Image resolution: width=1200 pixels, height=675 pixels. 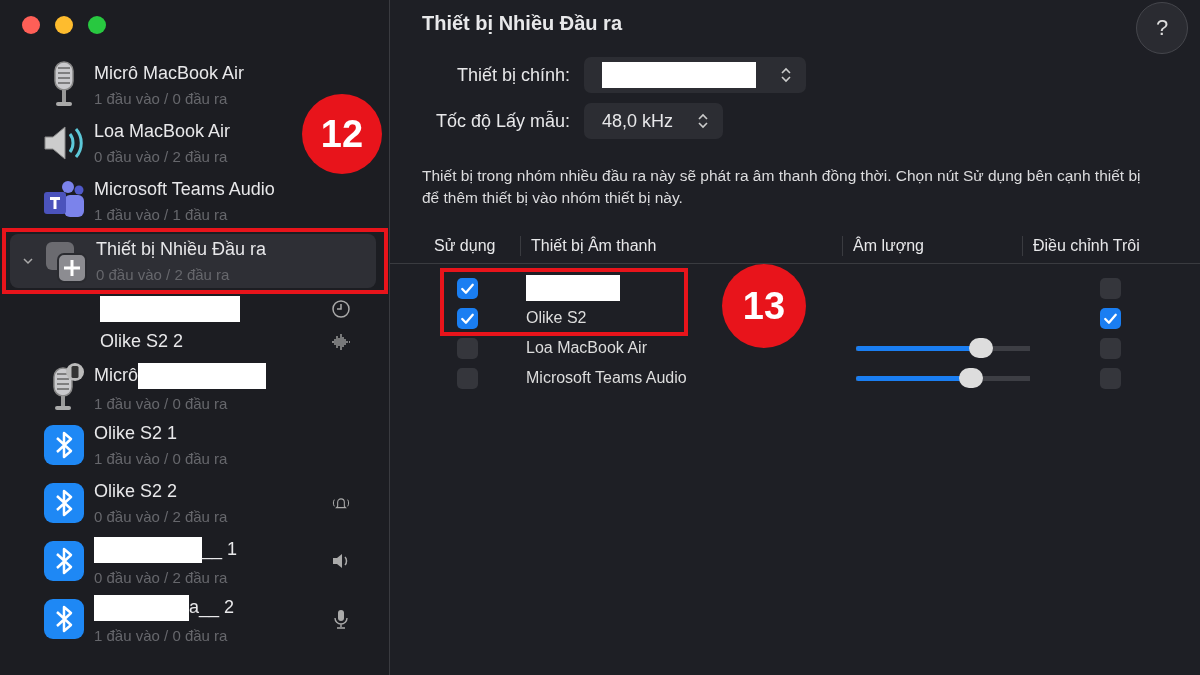 I want to click on device-name: Micrô MacBook Air, so click(x=169, y=73).